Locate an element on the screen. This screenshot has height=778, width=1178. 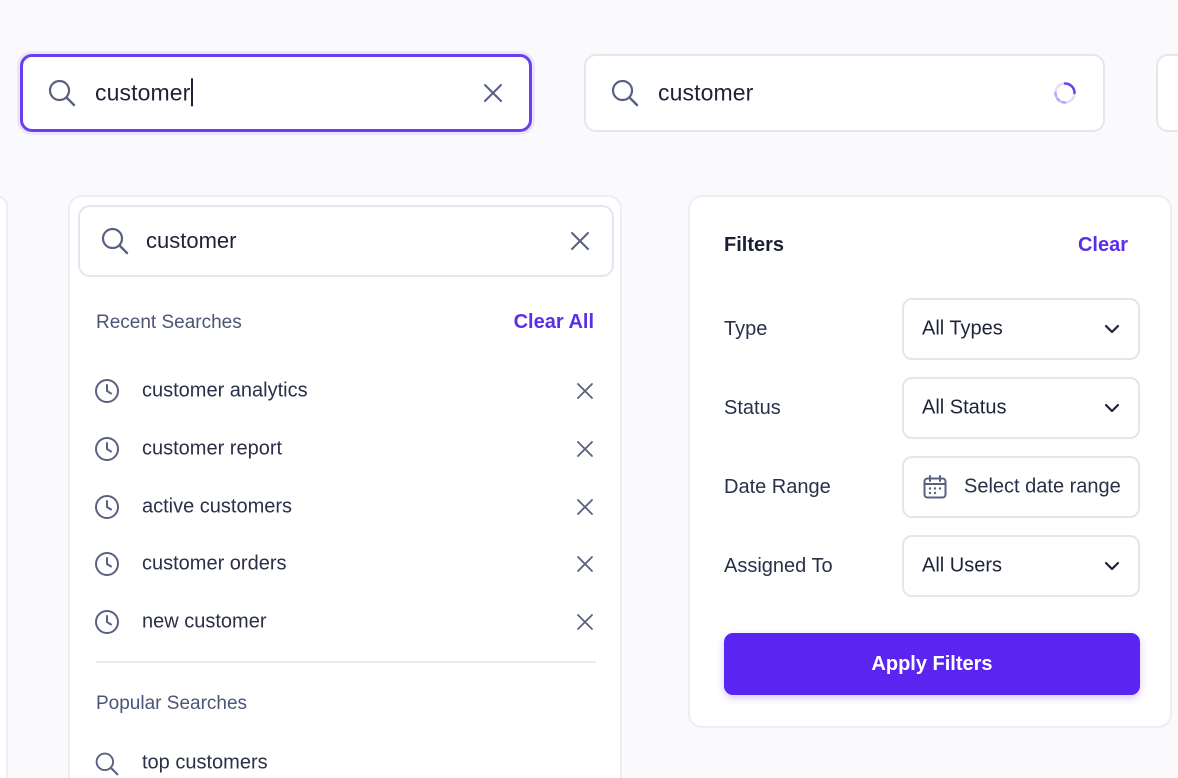
recent-search-label: customer orders is located at coordinates (214, 563).